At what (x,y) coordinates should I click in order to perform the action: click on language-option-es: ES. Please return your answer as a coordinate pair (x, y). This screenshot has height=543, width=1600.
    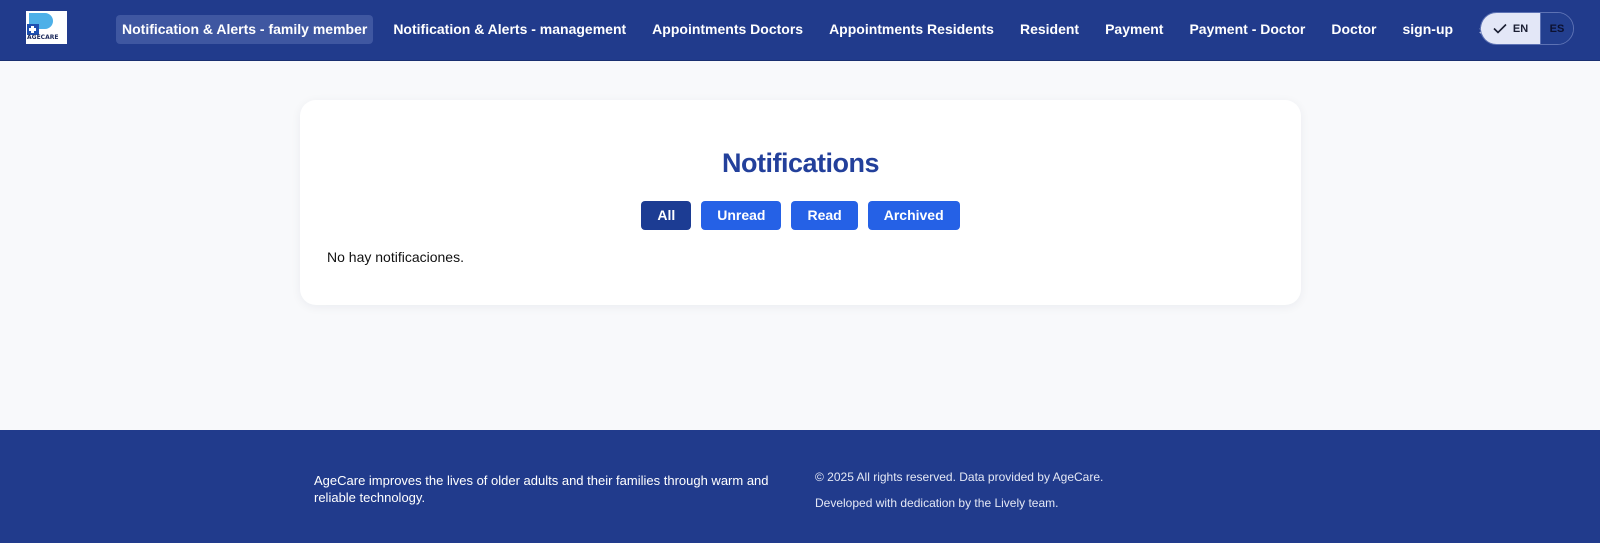
    Looking at the image, I should click on (1556, 28).